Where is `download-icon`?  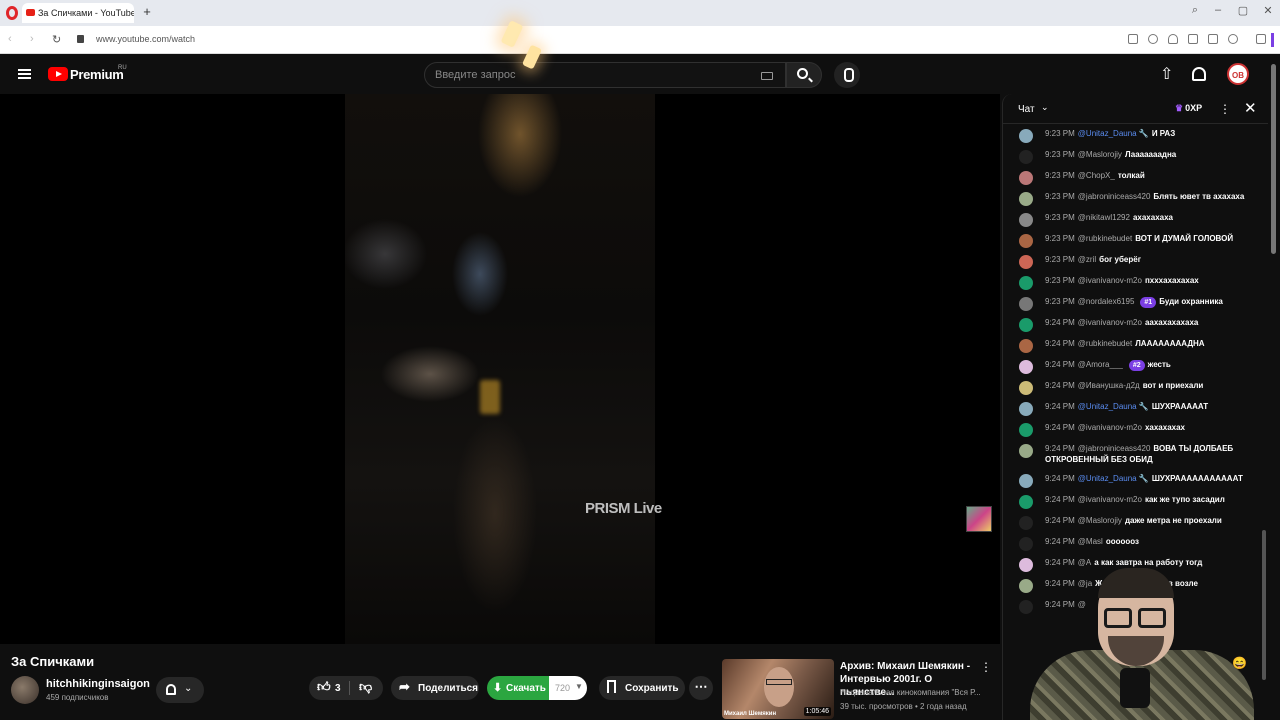 download-icon is located at coordinates (1193, 39).